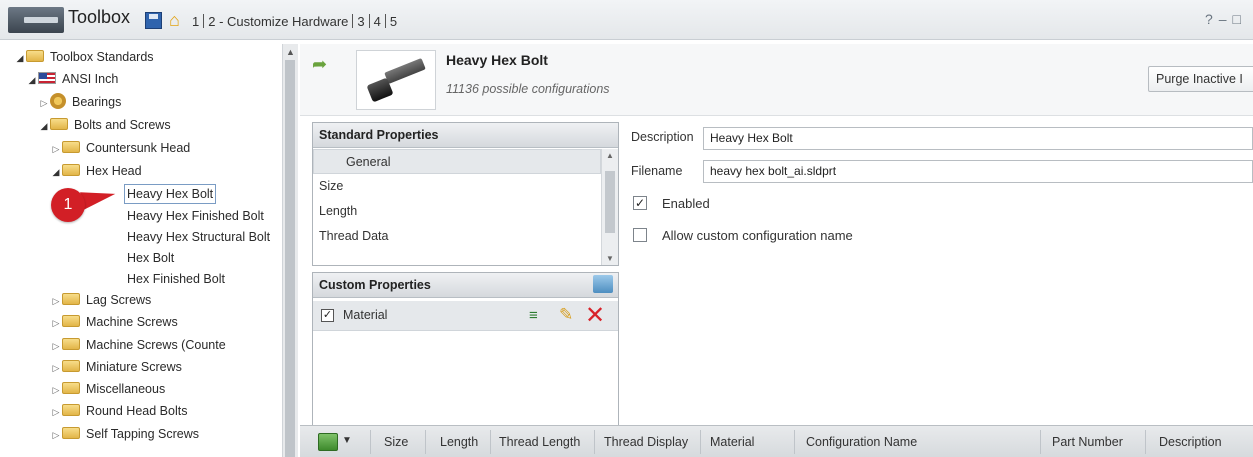 This screenshot has width=1253, height=457. I want to click on scroll-down-icon: ▼, so click(610, 258).